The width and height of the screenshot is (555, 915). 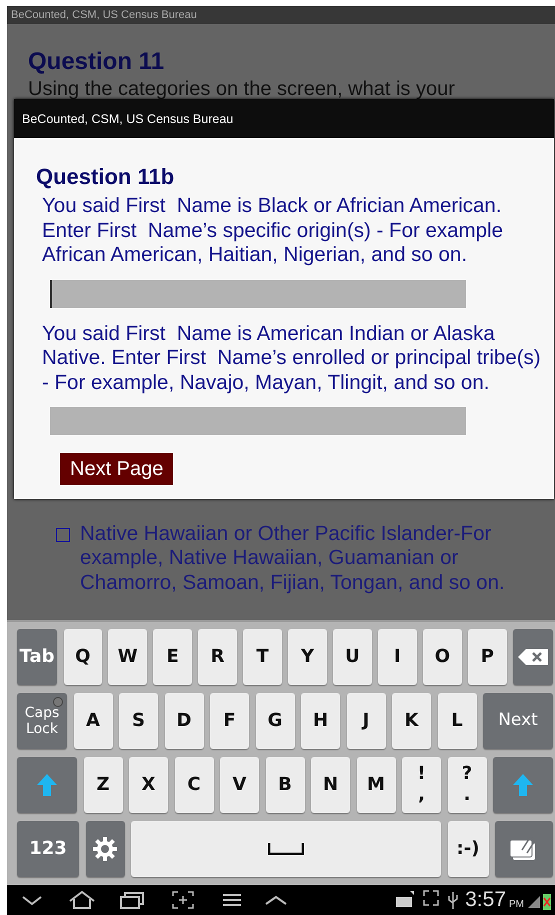 I want to click on letter-key: L, so click(x=457, y=721).